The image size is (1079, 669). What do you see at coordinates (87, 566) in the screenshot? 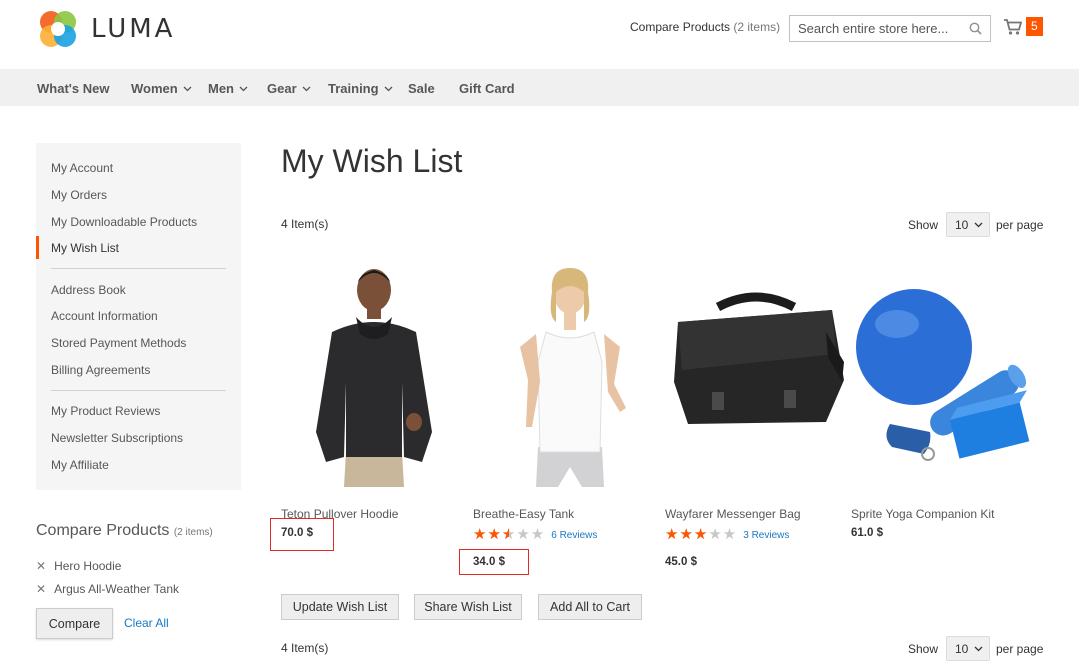
I see `compare-item-name: Hero Hoodie` at bounding box center [87, 566].